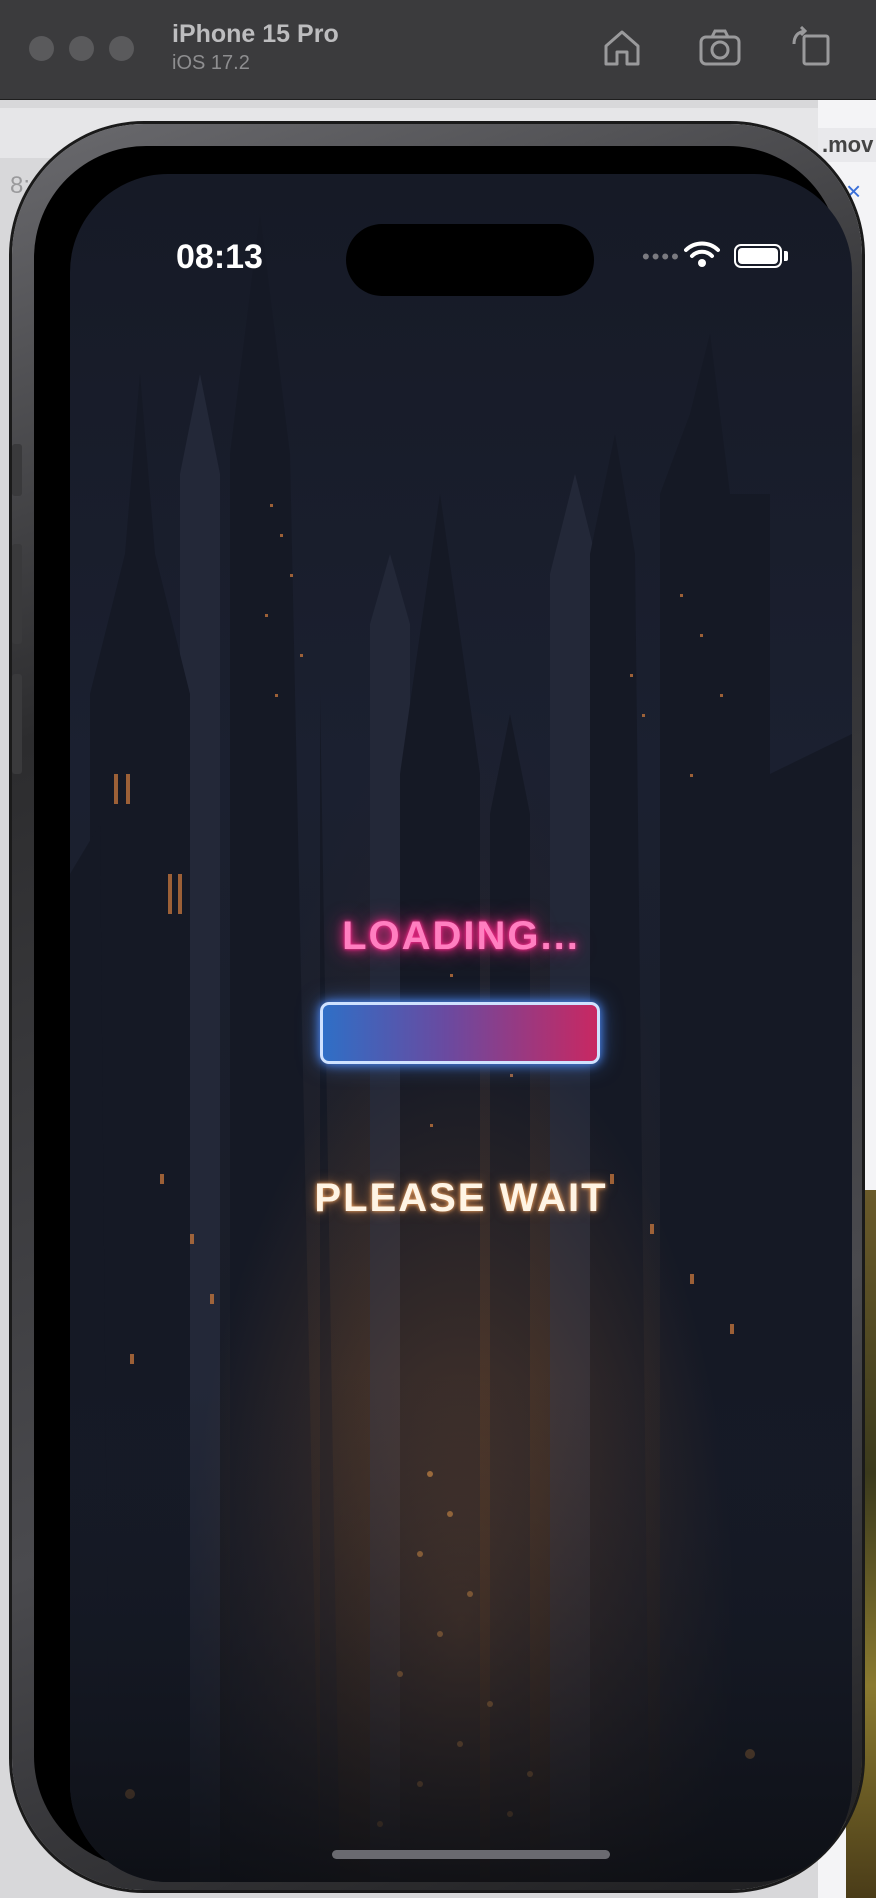 Image resolution: width=876 pixels, height=1898 pixels. Describe the element at coordinates (661, 256) in the screenshot. I see `cellular-signal-icon: ••••` at that location.